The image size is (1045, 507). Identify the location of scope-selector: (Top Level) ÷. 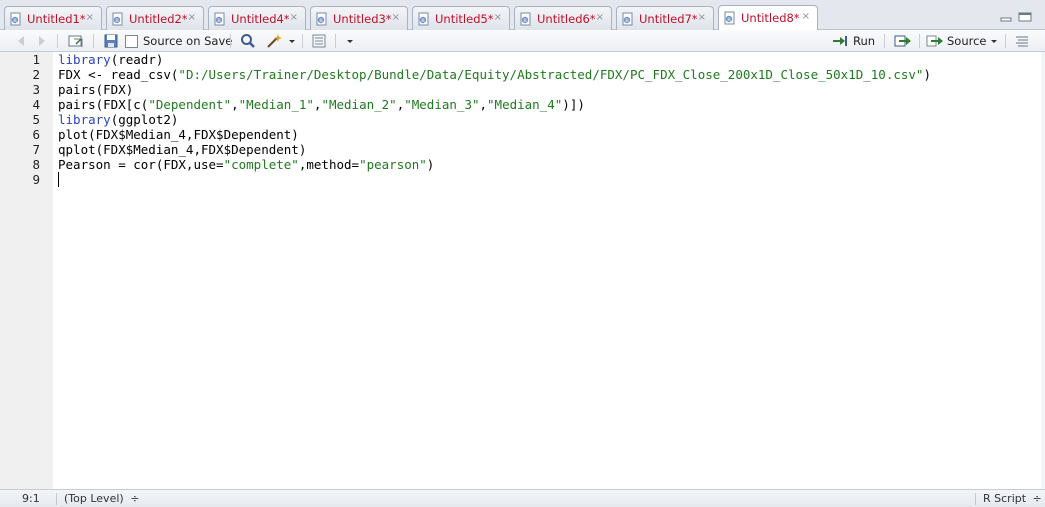
(101, 498).